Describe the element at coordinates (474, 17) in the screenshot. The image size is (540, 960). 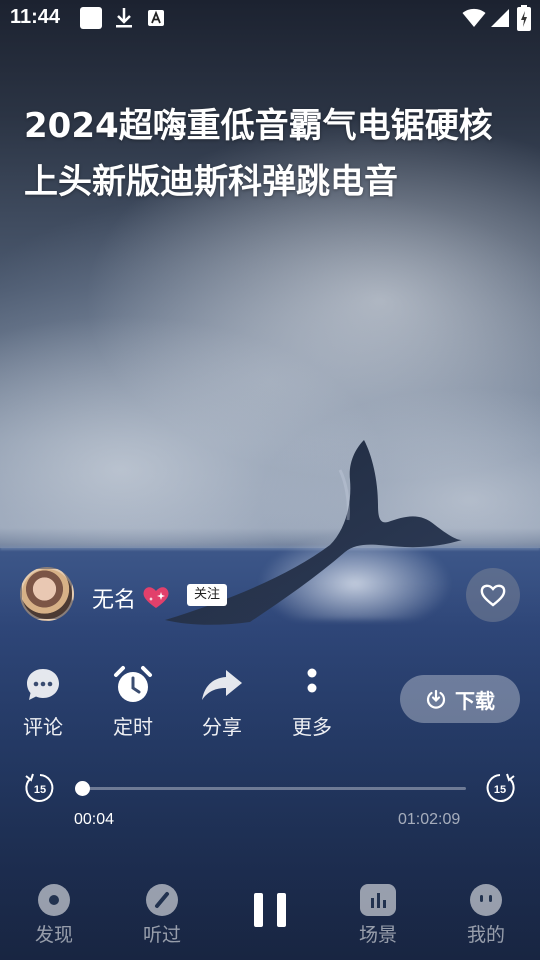
I see `wifi-icon` at that location.